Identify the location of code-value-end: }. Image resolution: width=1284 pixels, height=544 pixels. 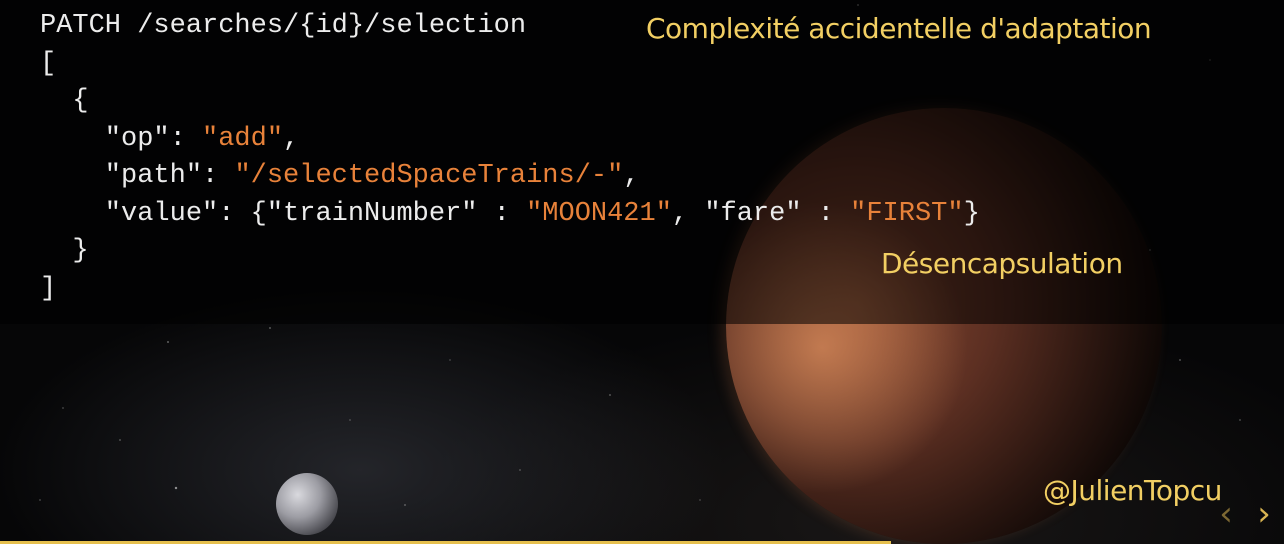
(971, 213).